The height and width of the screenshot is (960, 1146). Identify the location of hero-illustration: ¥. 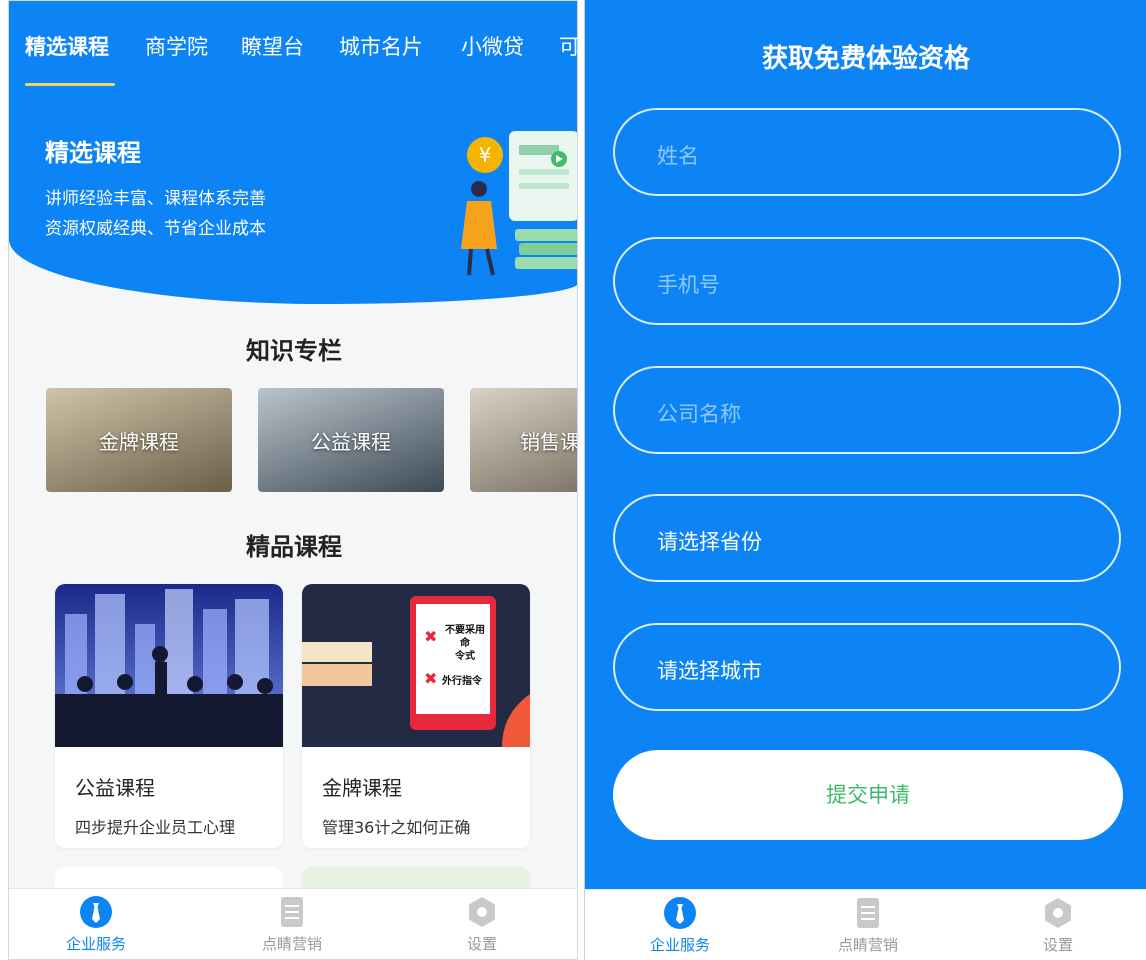
(519, 203).